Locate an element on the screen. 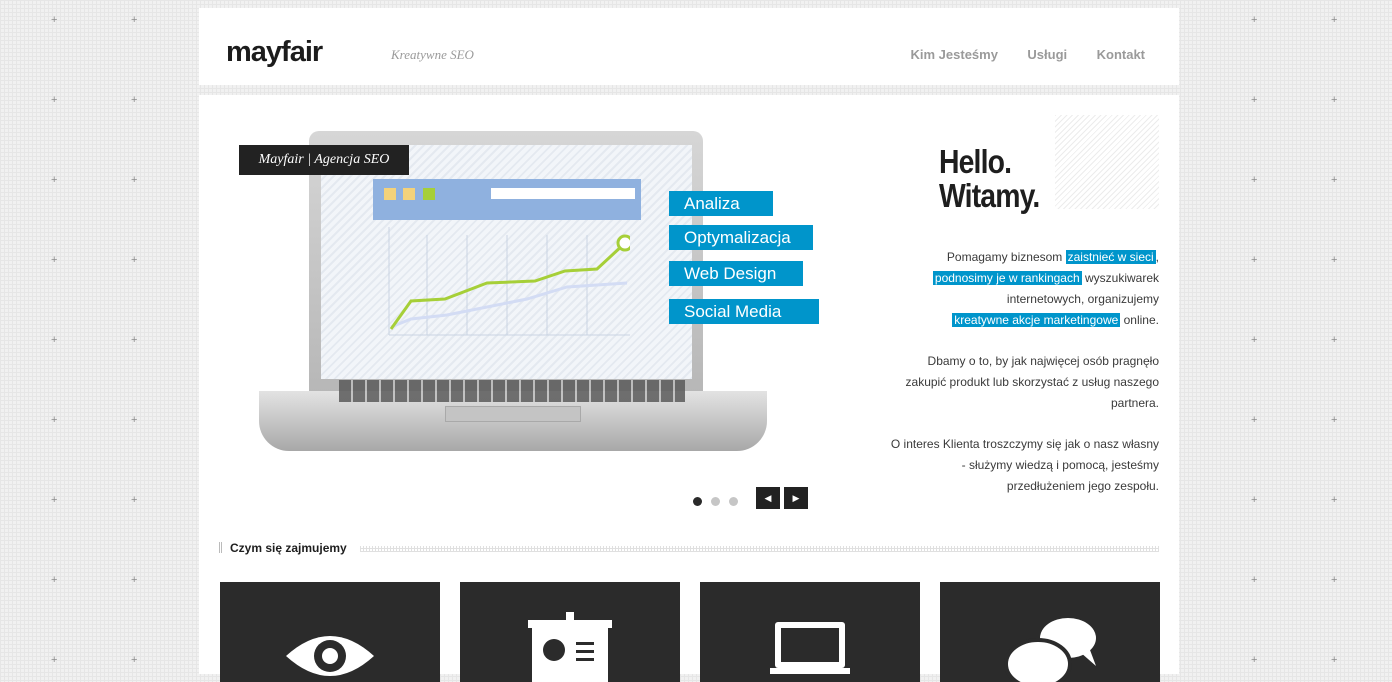 This screenshot has width=1392, height=682. chevron-left-icon: ◀ is located at coordinates (768, 498).